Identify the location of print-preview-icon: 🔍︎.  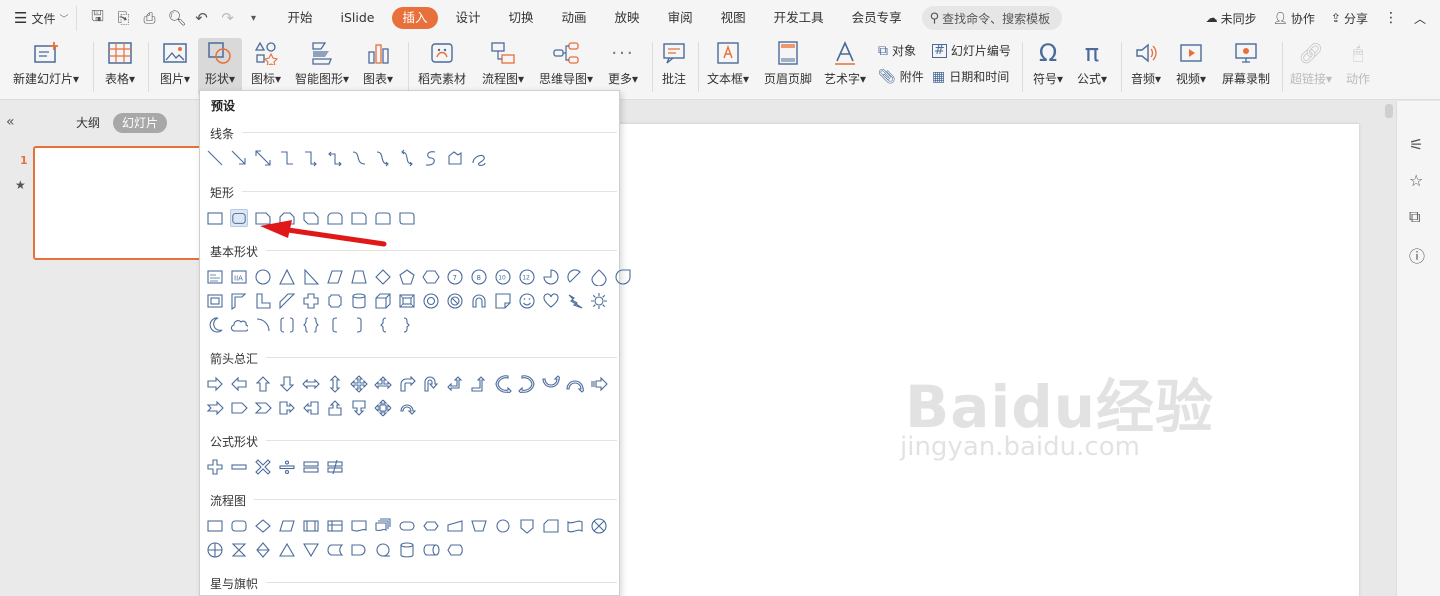
(176, 18).